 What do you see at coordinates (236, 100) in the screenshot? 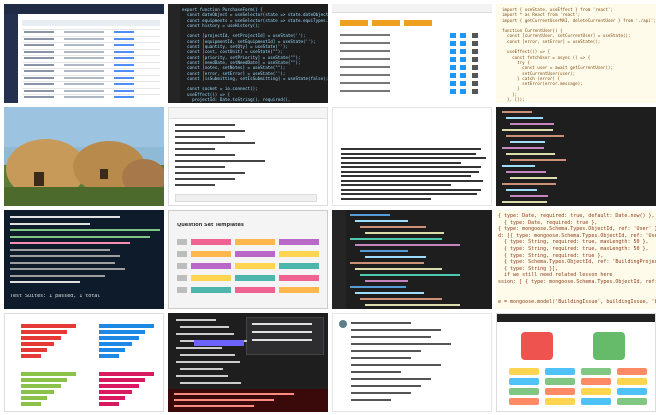
I see `code-line: projectId: Date.toString(), required(),` at bounding box center [236, 100].